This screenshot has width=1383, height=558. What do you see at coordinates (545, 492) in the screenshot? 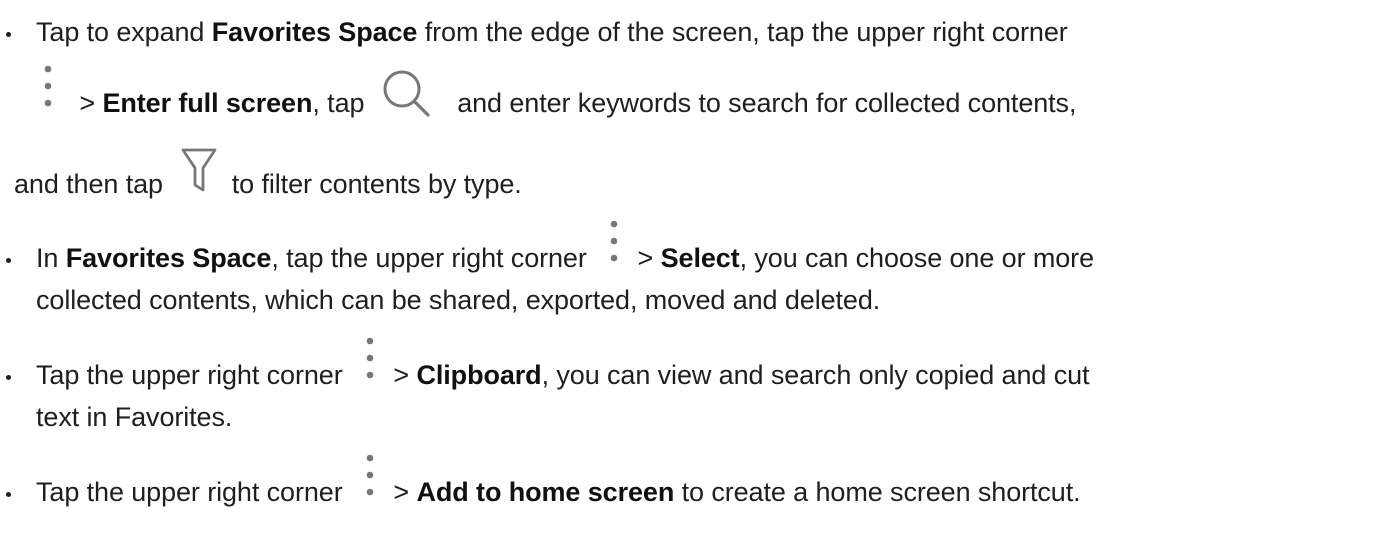
I see `bold-term: Add to home screen` at bounding box center [545, 492].